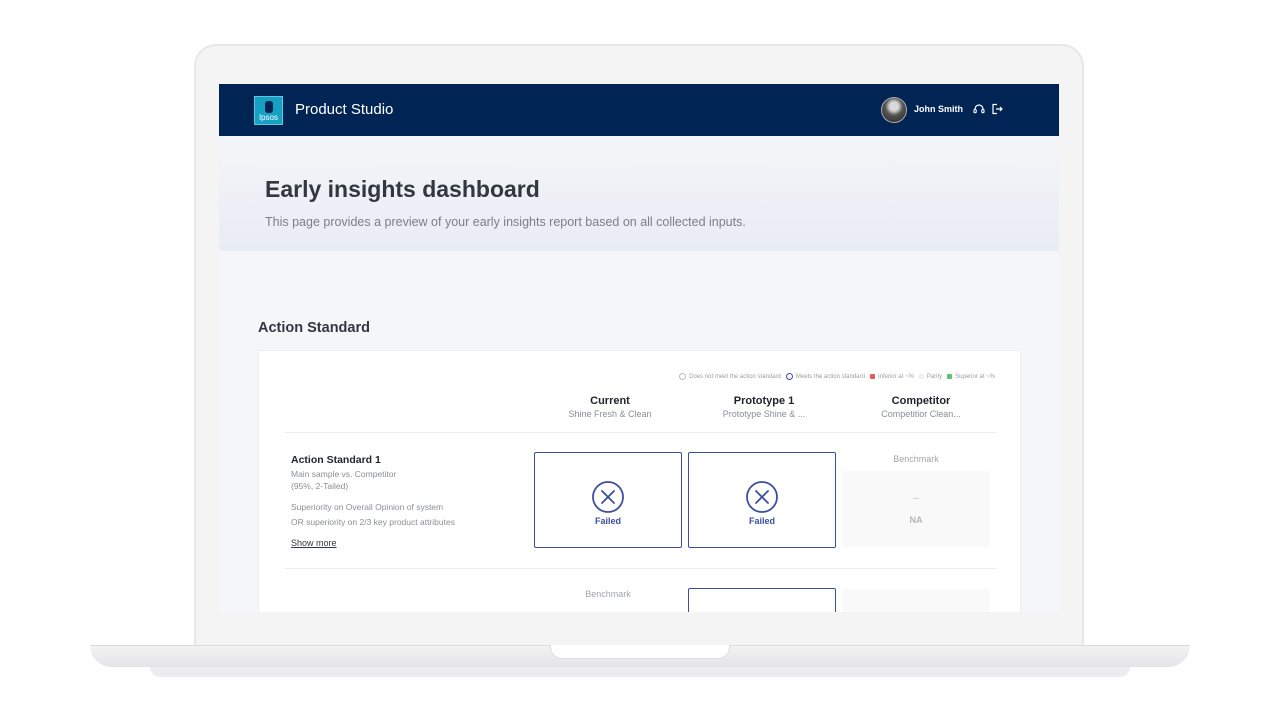 Image resolution: width=1280 pixels, height=720 pixels. Describe the element at coordinates (639, 110) in the screenshot. I see `top-navigation-bar: Ipsos Product Studio John Smith` at that location.